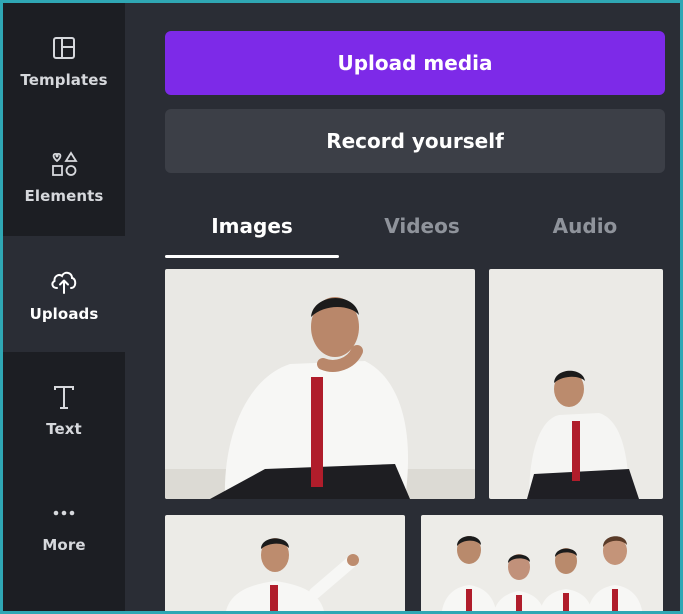 The image size is (683, 614). What do you see at coordinates (64, 545) in the screenshot?
I see `sidebar-item-label: More` at bounding box center [64, 545].